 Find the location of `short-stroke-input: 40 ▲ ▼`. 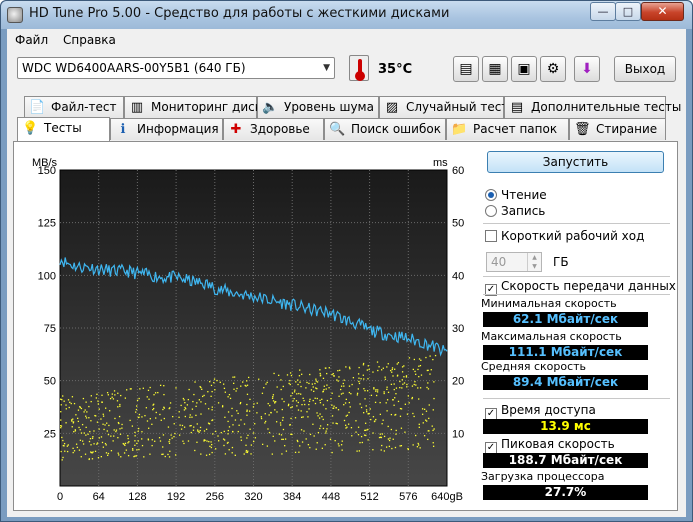

short-stroke-input: 40 ▲ ▼ is located at coordinates (514, 262).